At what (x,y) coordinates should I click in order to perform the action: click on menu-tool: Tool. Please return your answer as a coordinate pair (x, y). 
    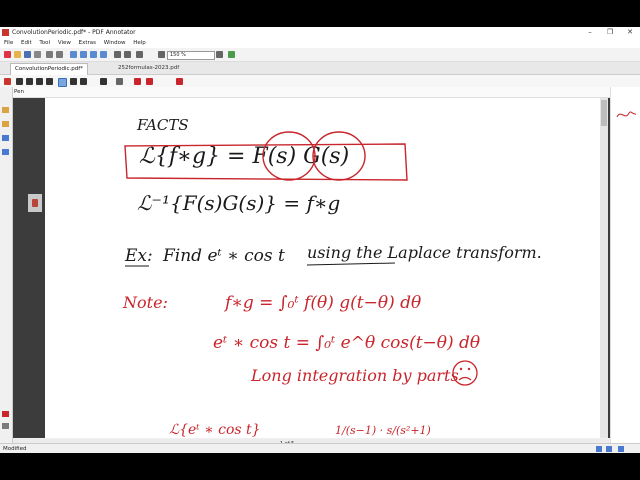
    Looking at the image, I should click on (44, 43).